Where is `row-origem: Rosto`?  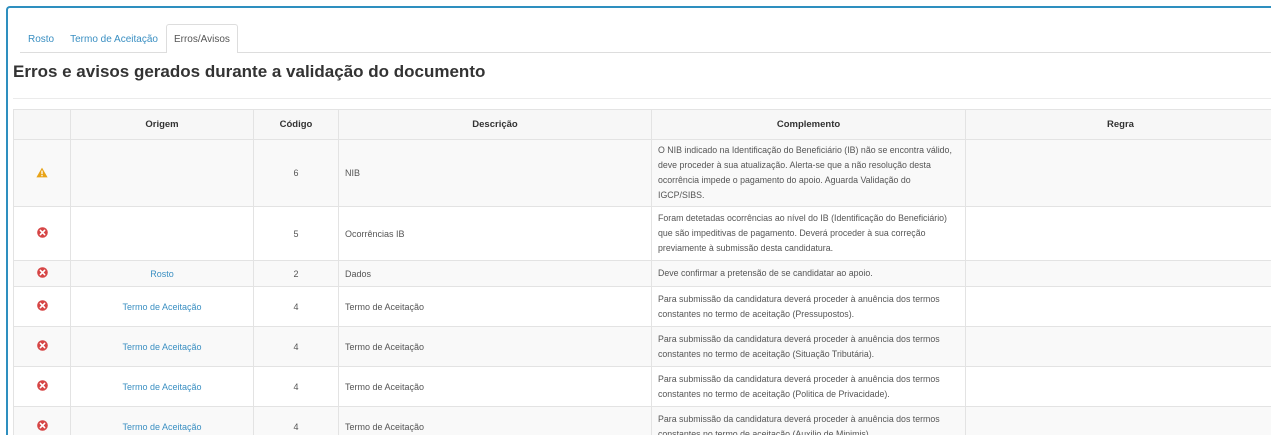
row-origem: Rosto is located at coordinates (162, 273).